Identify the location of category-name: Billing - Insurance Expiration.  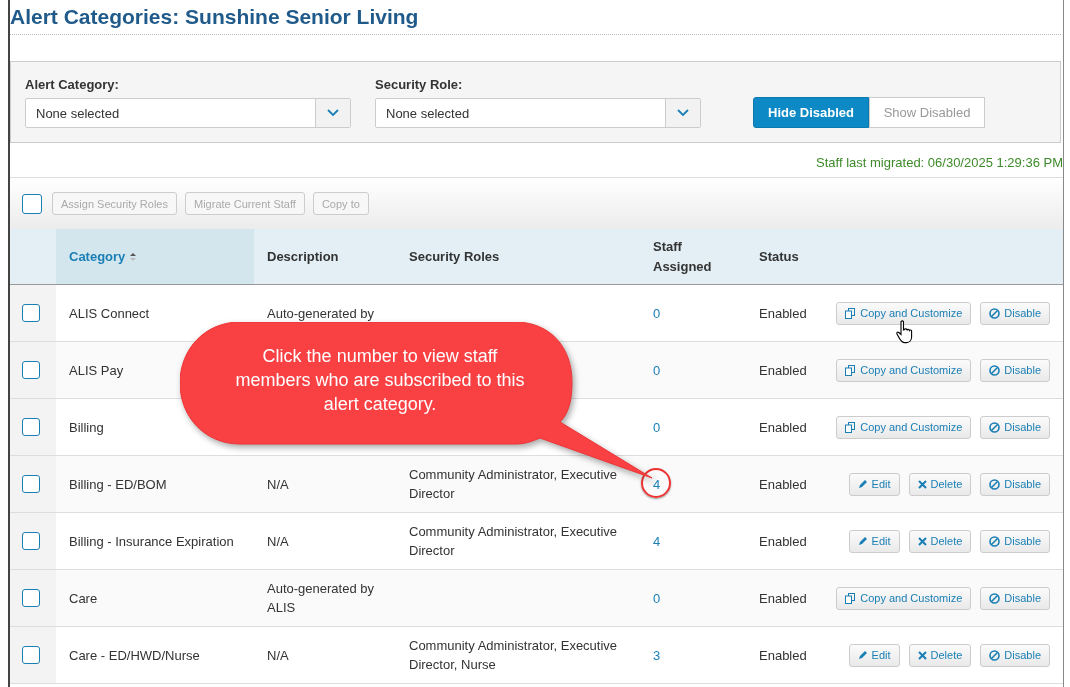
(151, 541).